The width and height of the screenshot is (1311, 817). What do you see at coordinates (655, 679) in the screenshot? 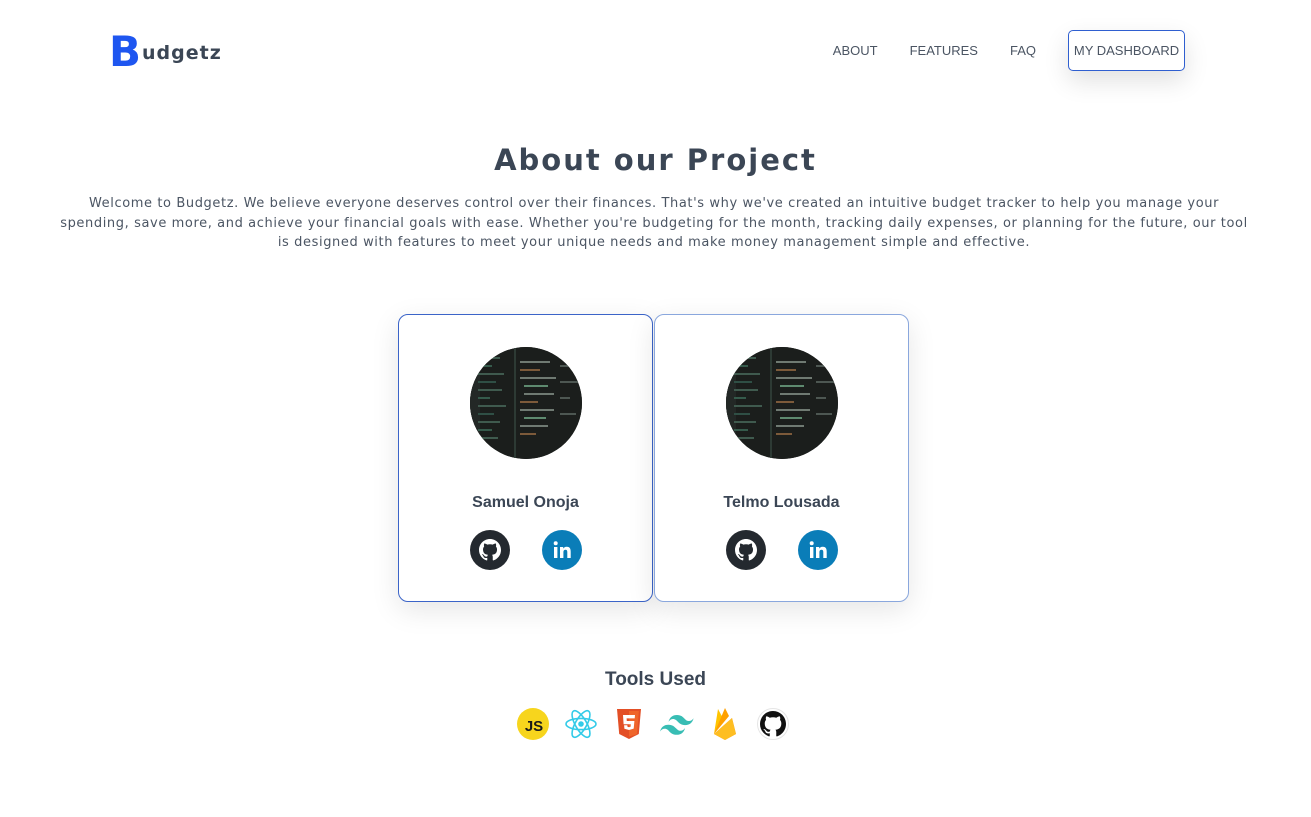
I see `tools-title: Tools Used` at bounding box center [655, 679].